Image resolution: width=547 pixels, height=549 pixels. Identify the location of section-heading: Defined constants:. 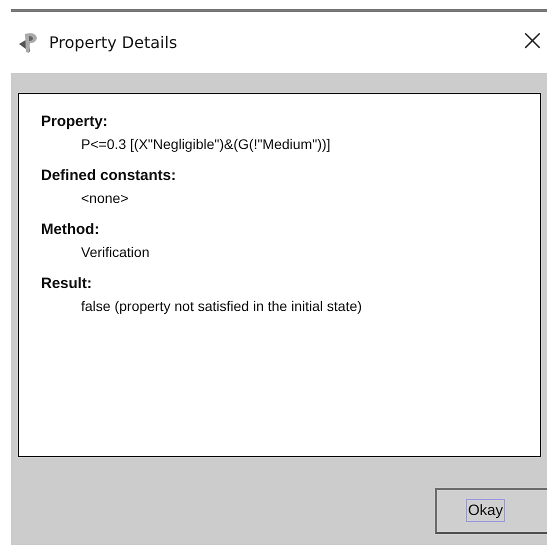
(109, 175).